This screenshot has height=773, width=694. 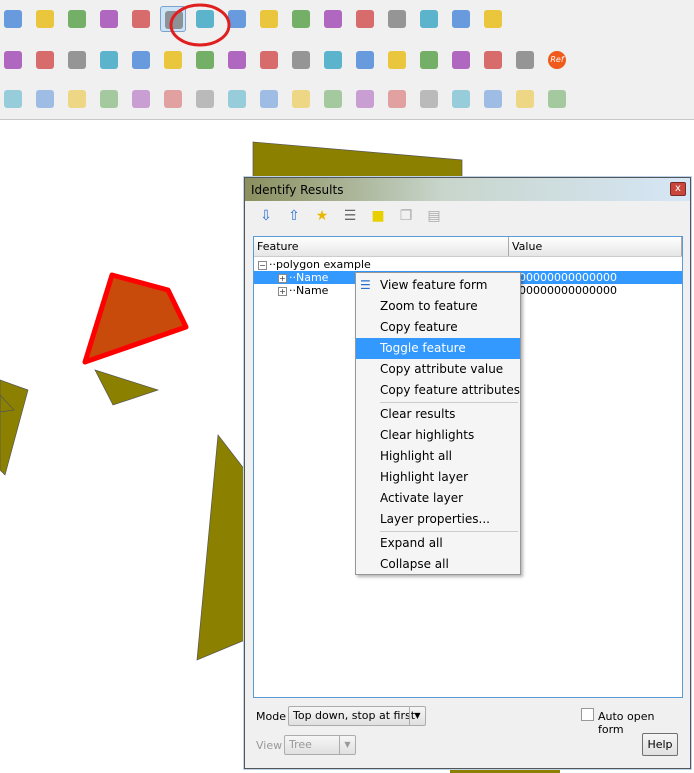 What do you see at coordinates (357, 716) in the screenshot?
I see `mode-select: Top down, stop at first ▼` at bounding box center [357, 716].